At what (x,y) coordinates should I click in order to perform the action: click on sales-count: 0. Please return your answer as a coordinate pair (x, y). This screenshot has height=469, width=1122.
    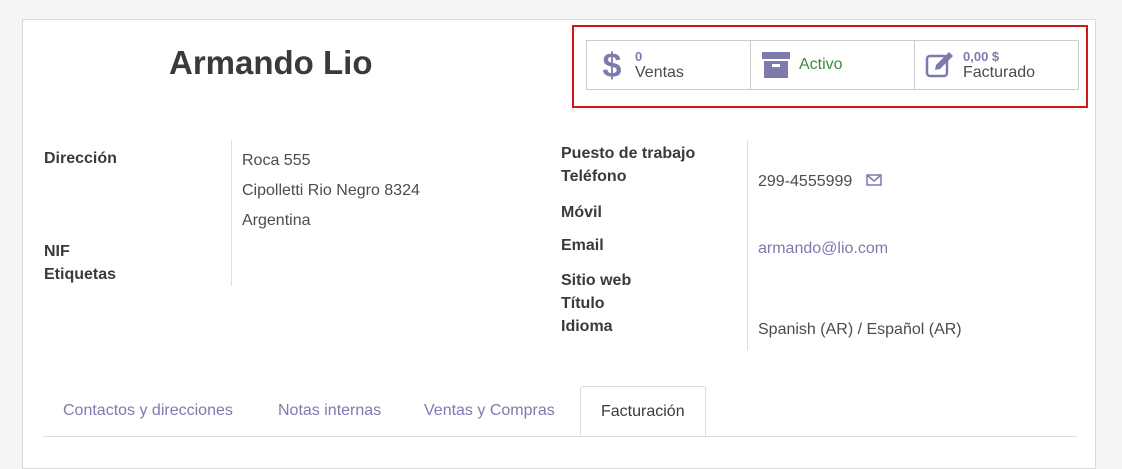
    Looking at the image, I should click on (639, 56).